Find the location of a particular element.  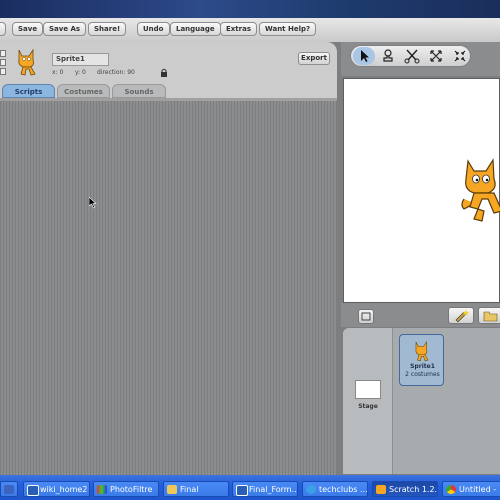

sprite-tile-name: Sprite1 is located at coordinates (422, 366).